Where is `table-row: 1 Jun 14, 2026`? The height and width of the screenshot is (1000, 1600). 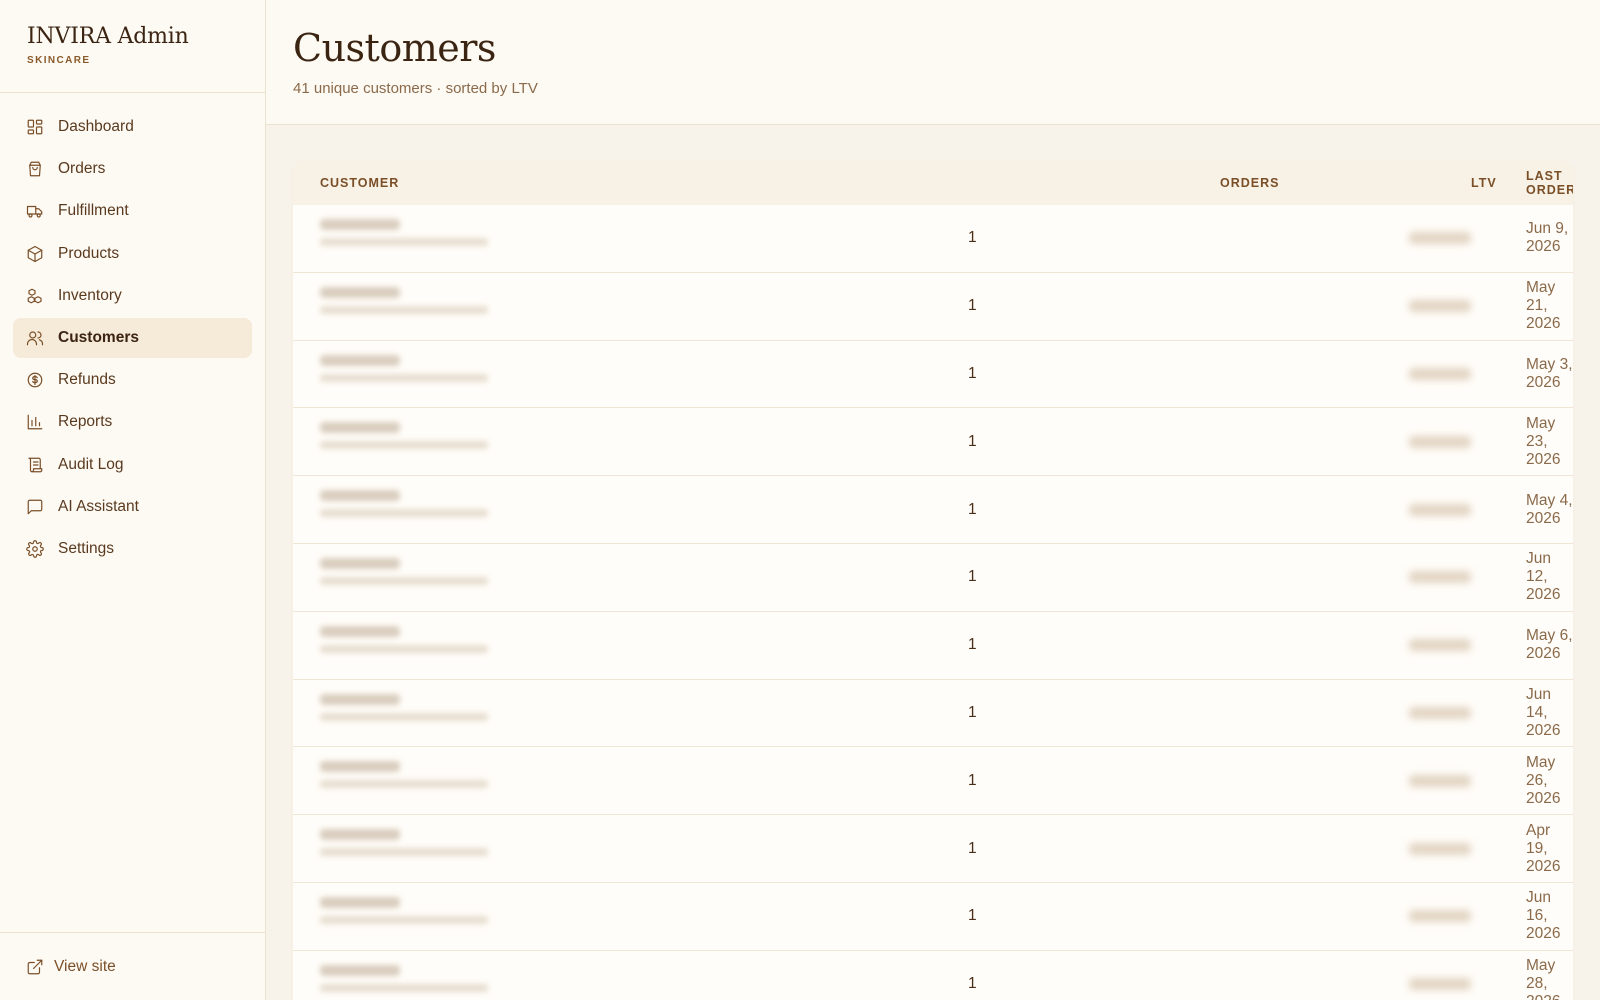
table-row: 1 Jun 14, 2026 is located at coordinates (933, 714).